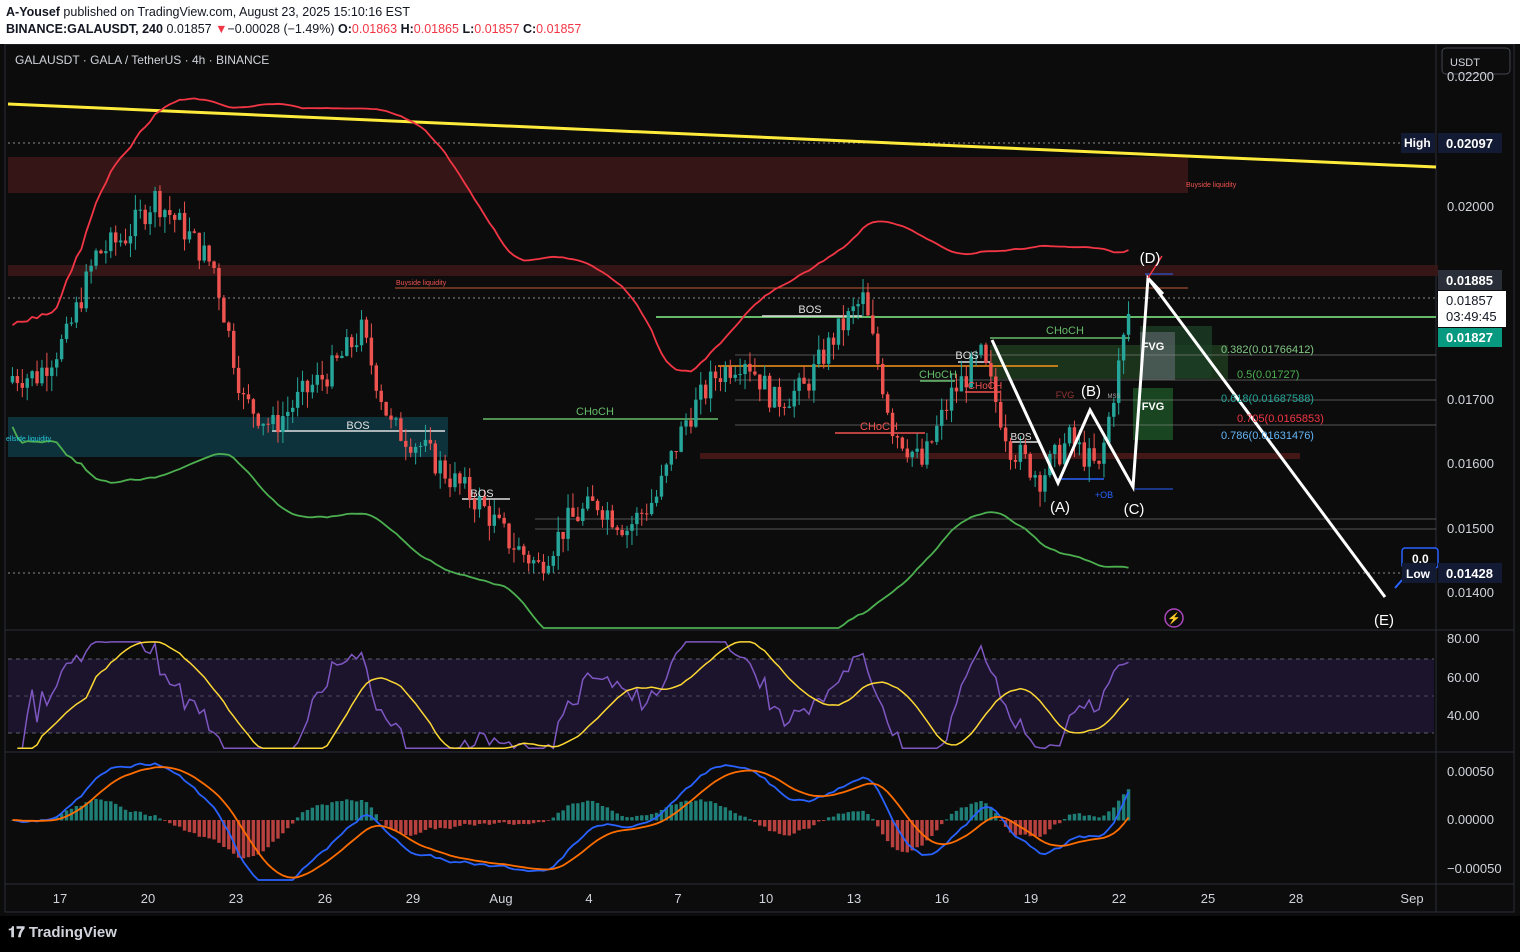 This screenshot has width=1520, height=952. What do you see at coordinates (1280, 419) in the screenshot?
I see `fib-label-0705: 0.705(0.0165853)` at bounding box center [1280, 419].